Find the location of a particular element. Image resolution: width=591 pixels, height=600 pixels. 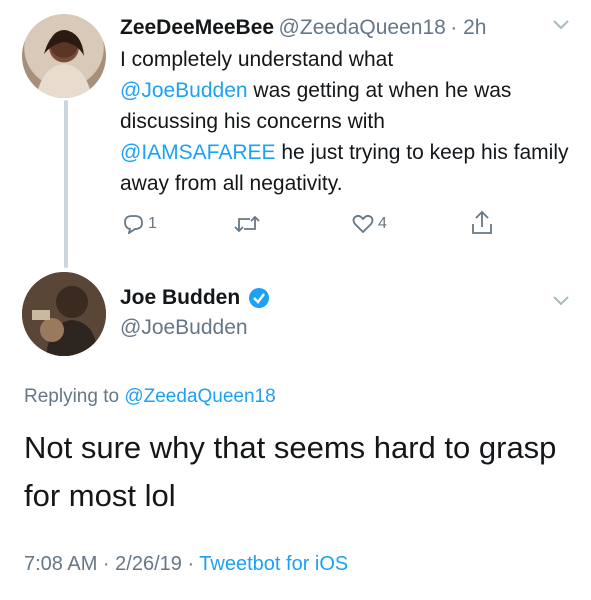

avatar-joe-budden is located at coordinates (64, 314).